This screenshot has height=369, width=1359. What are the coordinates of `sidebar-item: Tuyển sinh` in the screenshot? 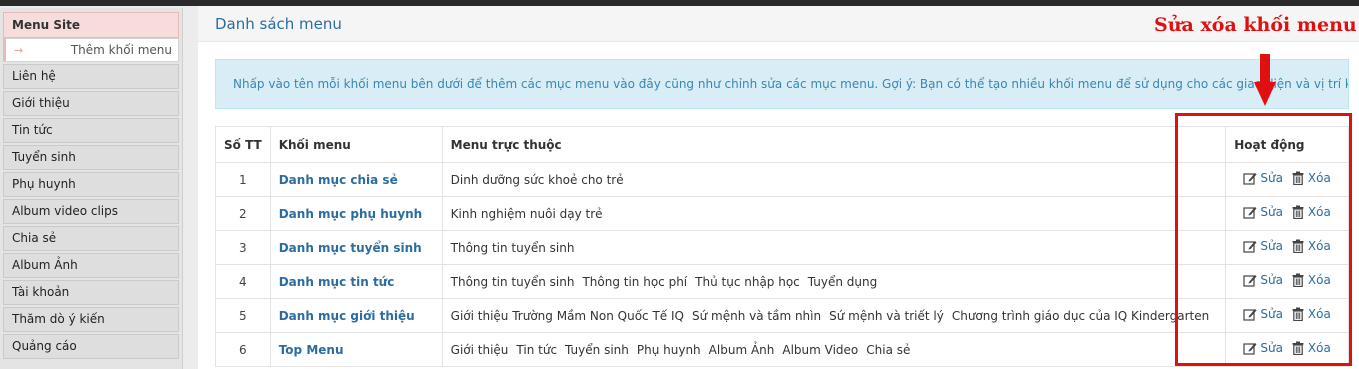 It's located at (91, 157).